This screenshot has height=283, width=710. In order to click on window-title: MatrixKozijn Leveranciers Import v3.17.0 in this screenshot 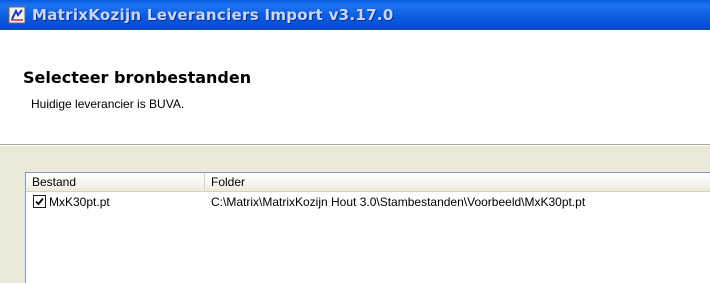, I will do `click(213, 15)`.